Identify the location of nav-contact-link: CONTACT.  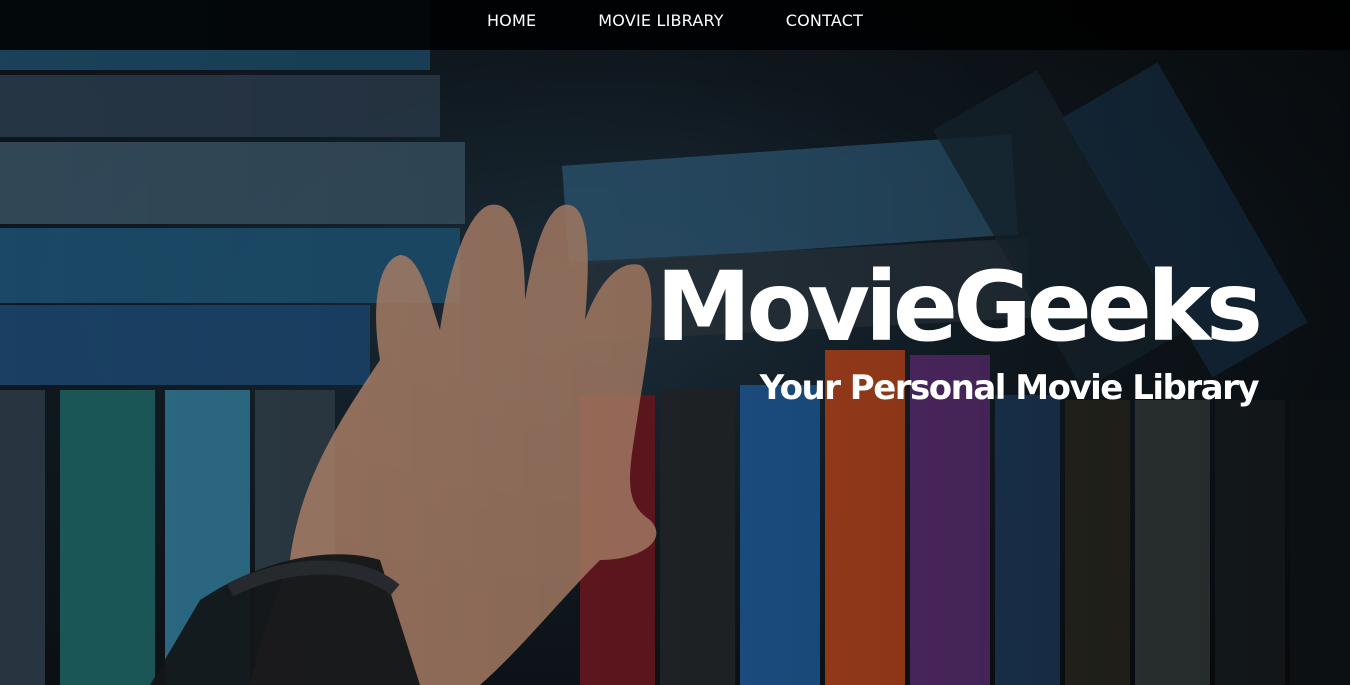
(824, 20).